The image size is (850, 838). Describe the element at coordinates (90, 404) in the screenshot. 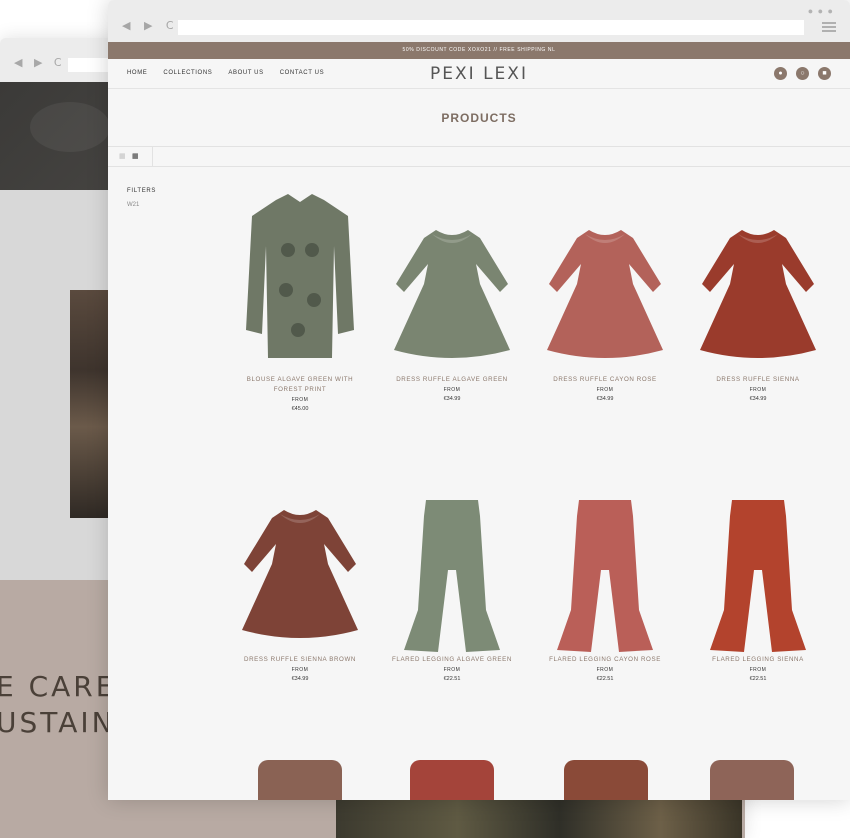

I see `background-photo` at that location.